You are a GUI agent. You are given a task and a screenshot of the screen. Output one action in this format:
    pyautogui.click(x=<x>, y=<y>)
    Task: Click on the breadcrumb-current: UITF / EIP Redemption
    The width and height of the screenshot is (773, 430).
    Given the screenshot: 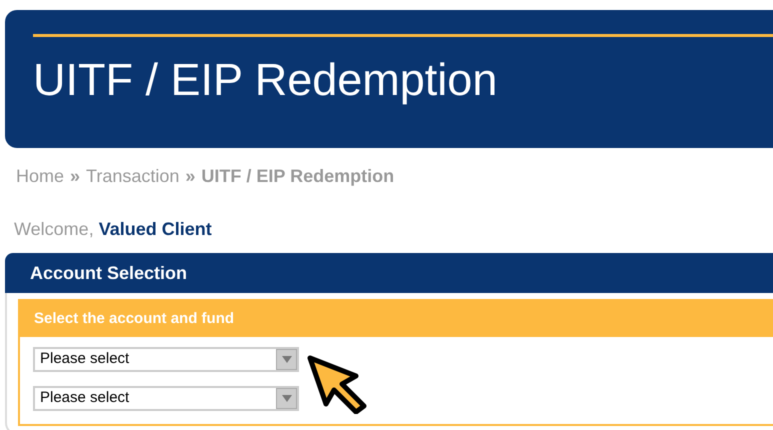 What is the action you would take?
    pyautogui.click(x=297, y=176)
    